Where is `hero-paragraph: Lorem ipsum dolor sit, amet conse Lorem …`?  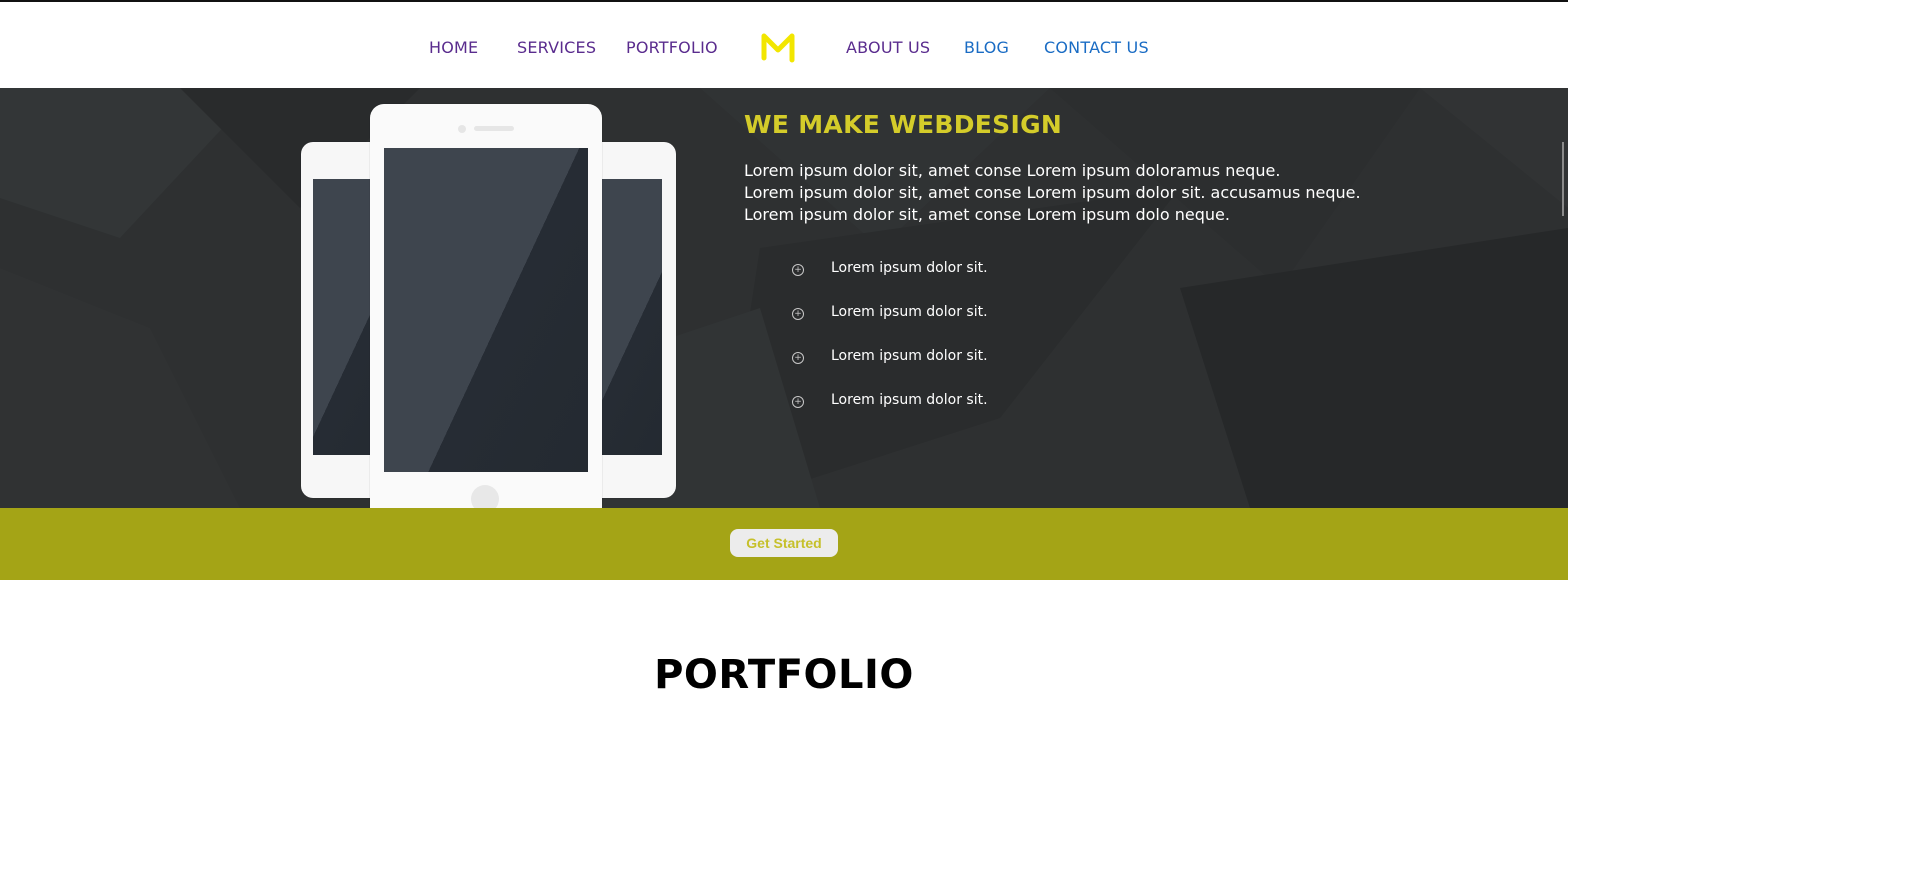 hero-paragraph: Lorem ipsum dolor sit, amet conse Lorem … is located at coordinates (1052, 193).